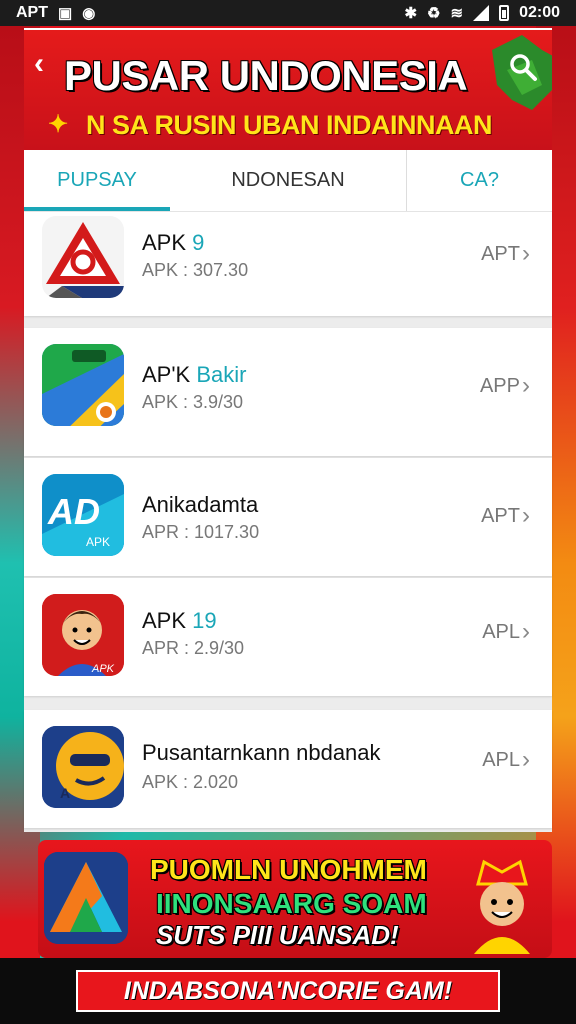  Describe the element at coordinates (288, 264) in the screenshot. I see `list-item: APK 9 APK : 307.30 APT ›` at that location.